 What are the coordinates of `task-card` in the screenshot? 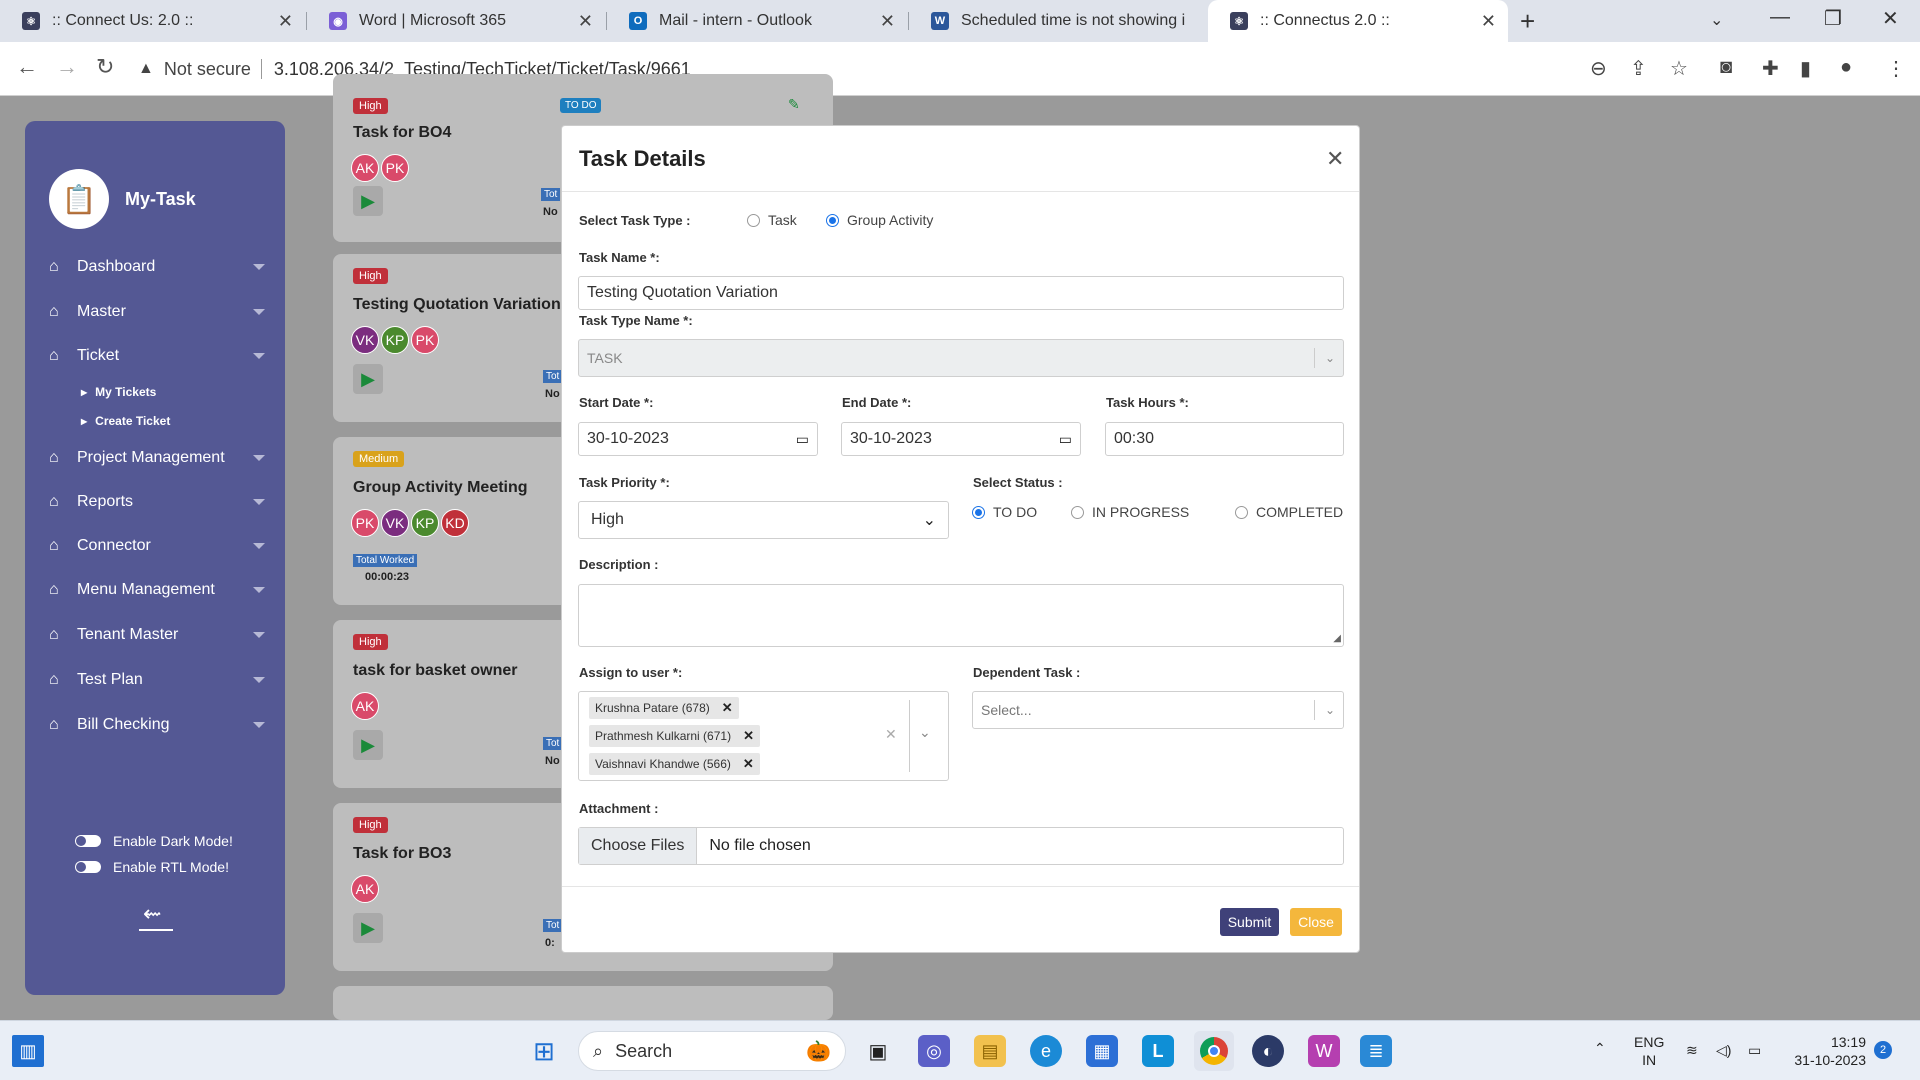 It's located at (583, 1003).